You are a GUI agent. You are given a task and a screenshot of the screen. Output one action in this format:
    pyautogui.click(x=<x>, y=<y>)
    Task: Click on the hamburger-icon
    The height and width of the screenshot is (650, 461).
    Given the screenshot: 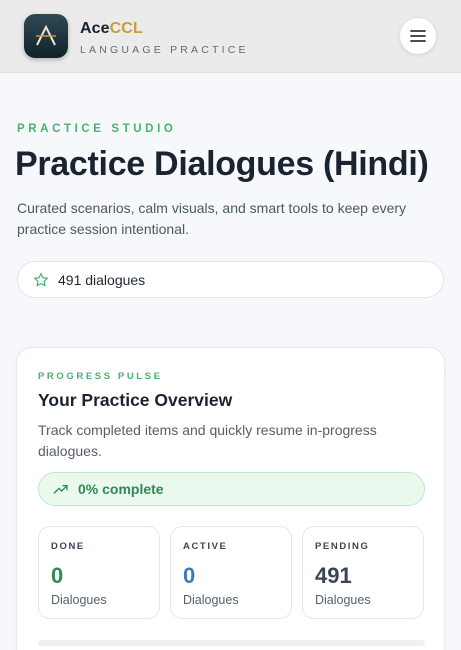 What is the action you would take?
    pyautogui.click(x=418, y=36)
    